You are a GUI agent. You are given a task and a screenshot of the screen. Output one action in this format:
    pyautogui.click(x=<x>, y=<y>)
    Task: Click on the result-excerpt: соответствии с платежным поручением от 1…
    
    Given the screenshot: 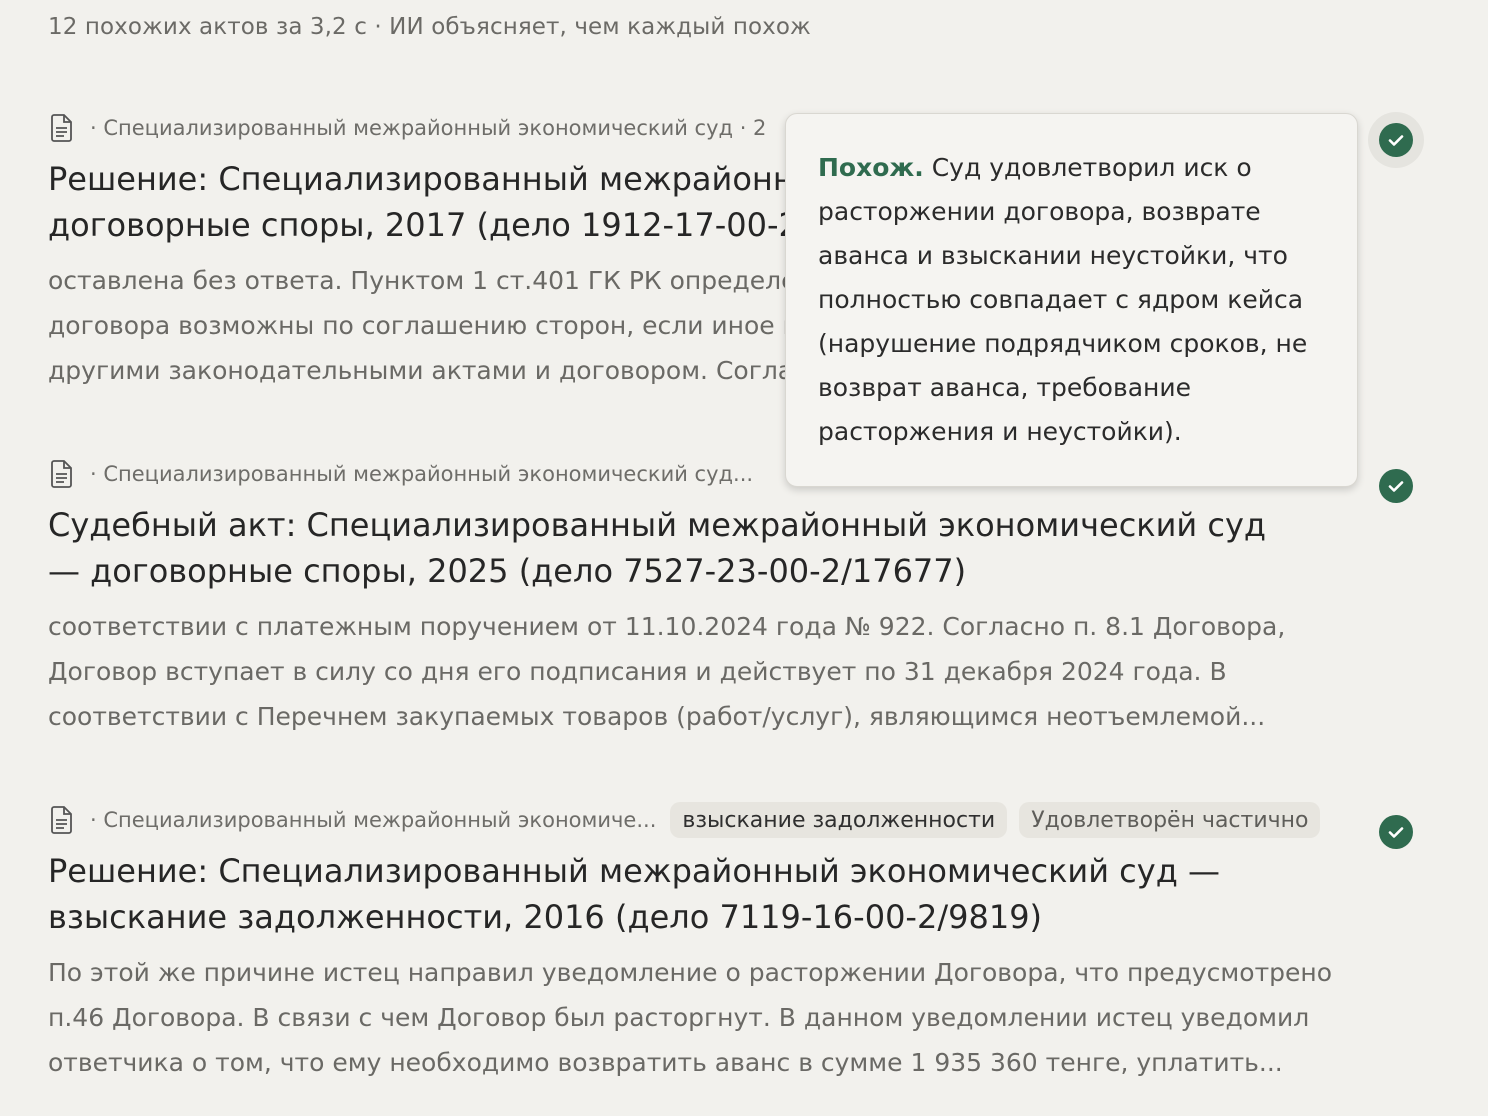 What is the action you would take?
    pyautogui.click(x=667, y=671)
    